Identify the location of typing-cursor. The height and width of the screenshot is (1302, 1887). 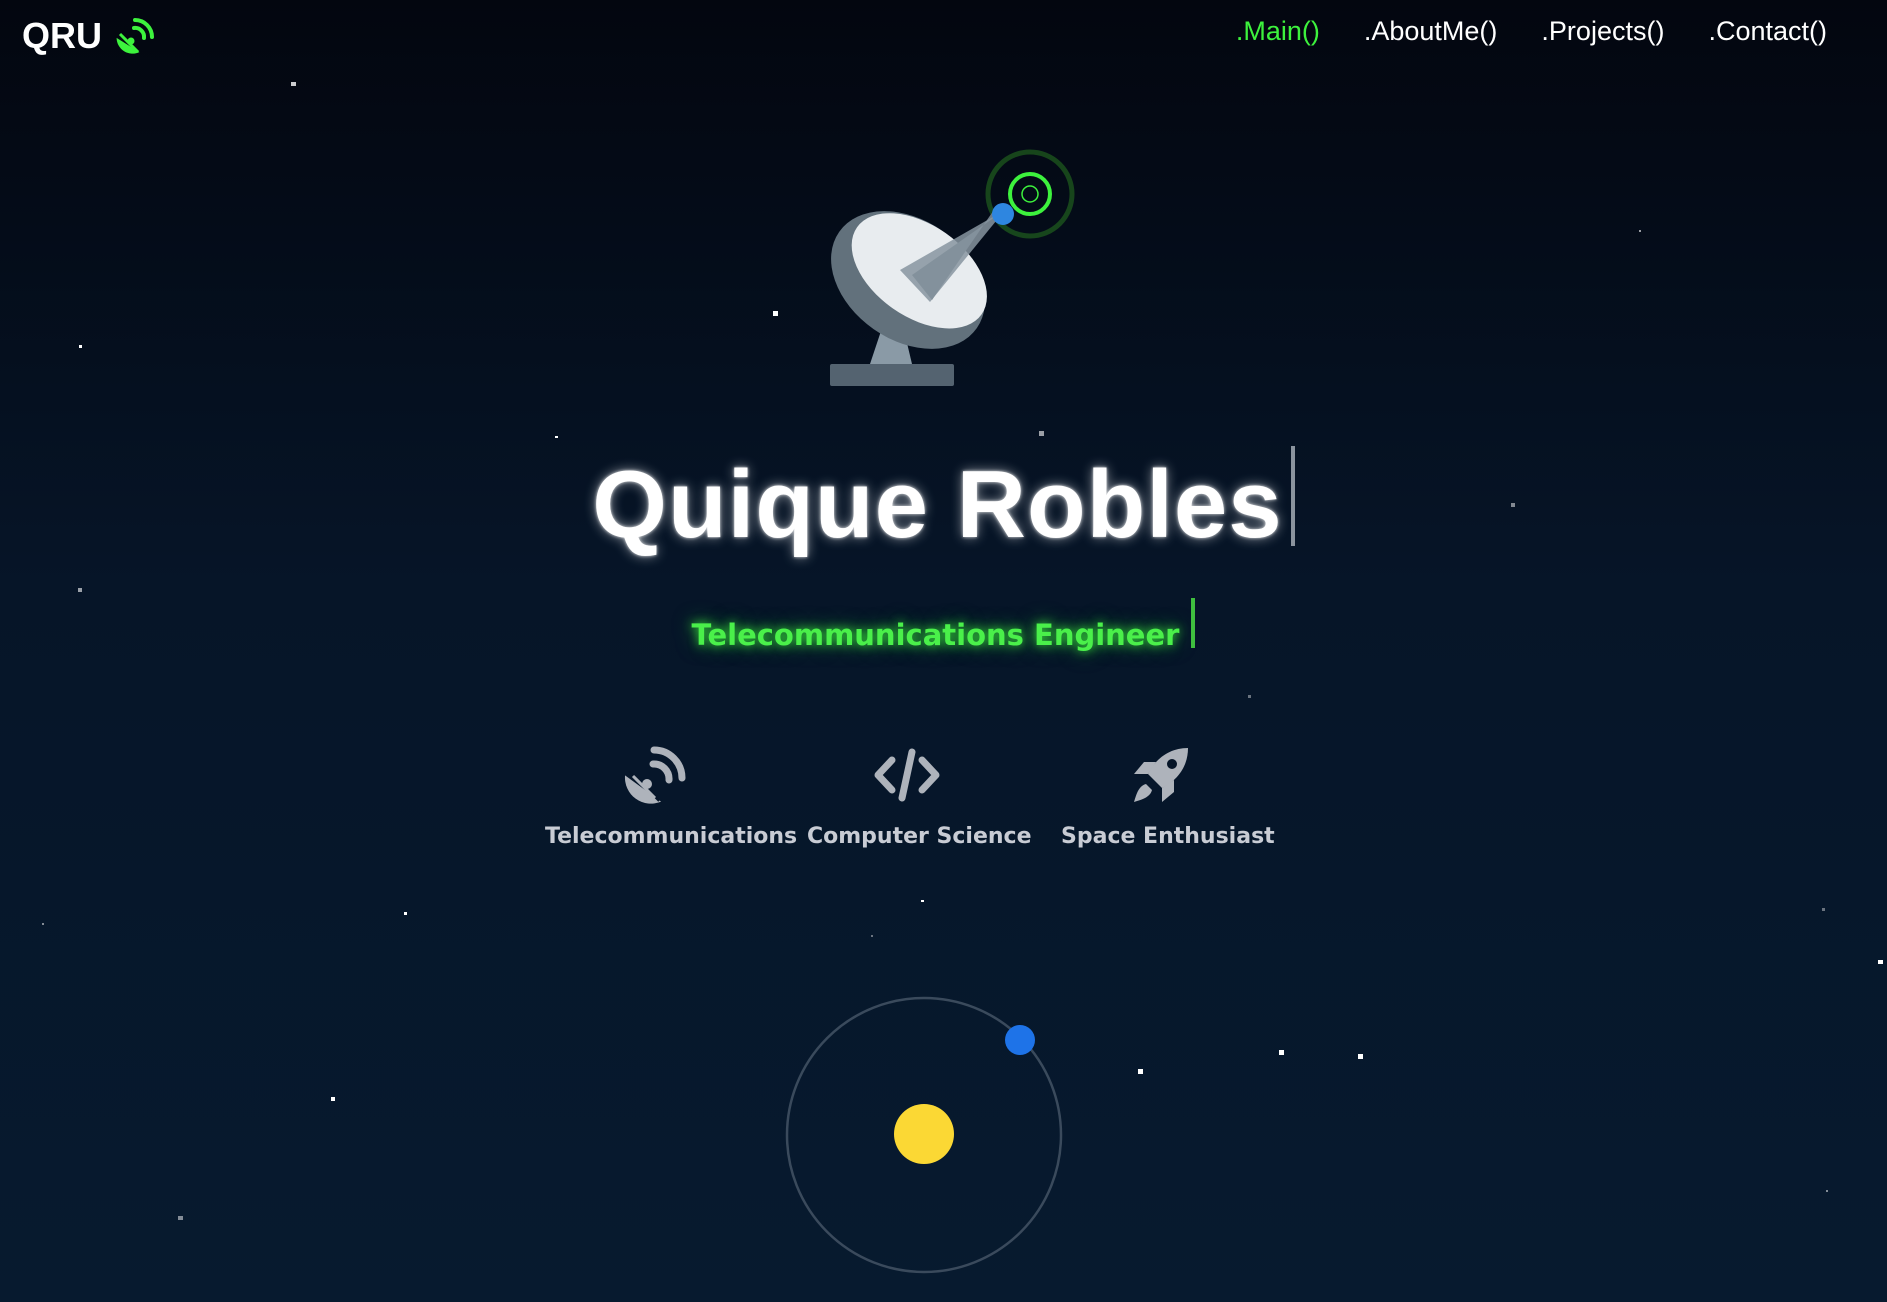
(1292, 496).